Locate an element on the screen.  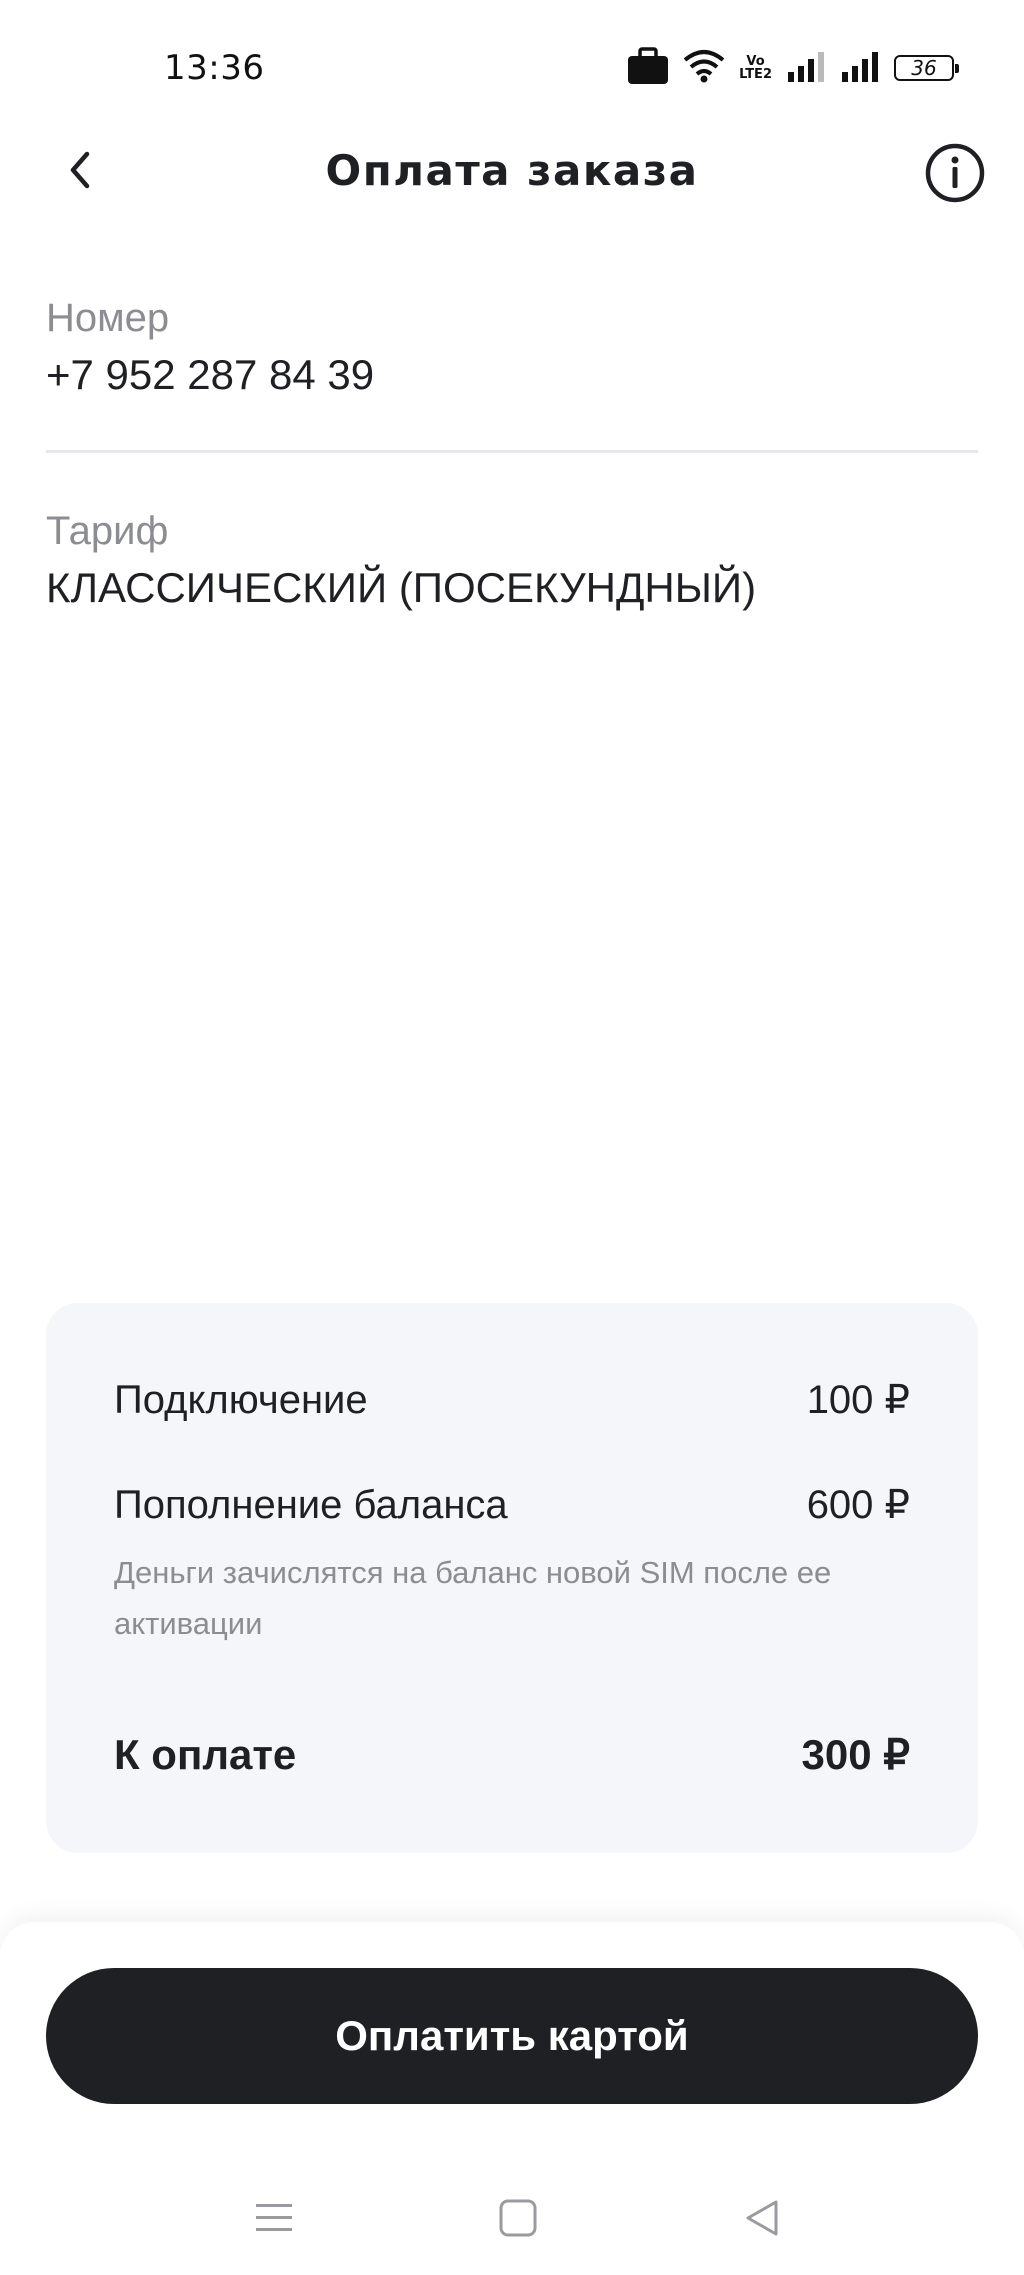
volte-bottom-text: LTE2 is located at coordinates (755, 74).